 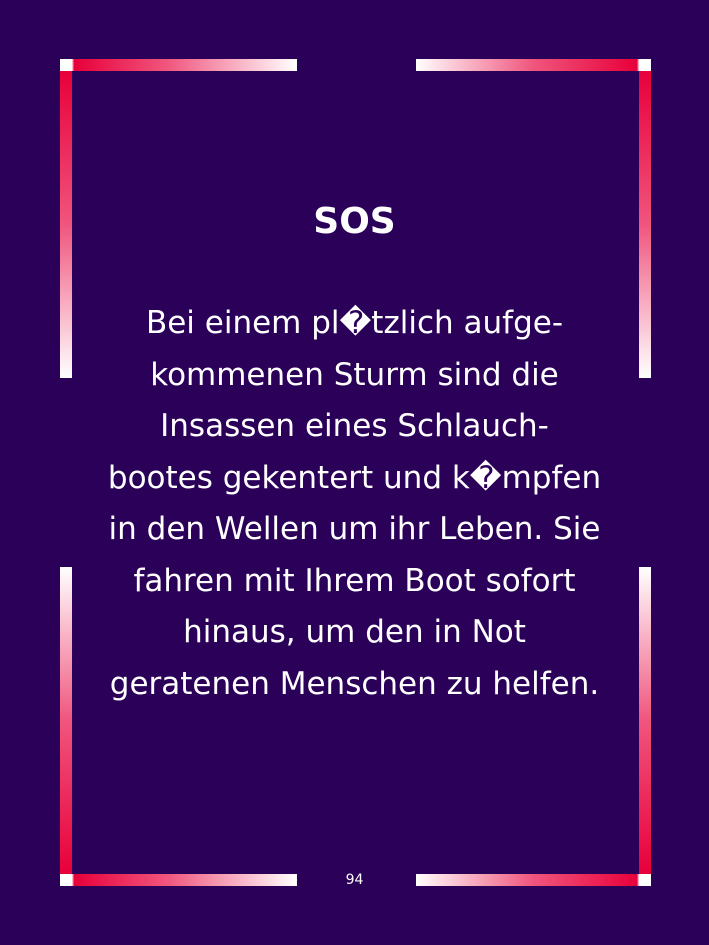 I want to click on body-line: Insassen eines Schlauch-, so click(x=354, y=426).